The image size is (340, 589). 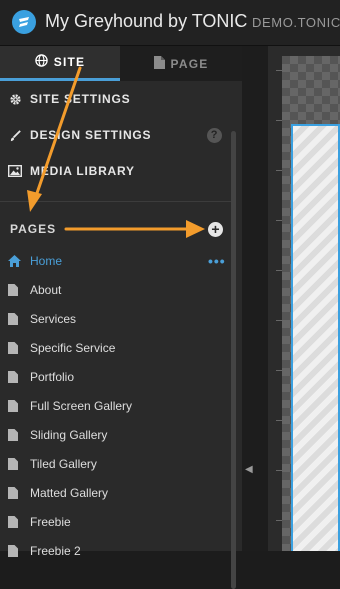 I want to click on page-item-label: Matted Gallery, so click(x=69, y=492).